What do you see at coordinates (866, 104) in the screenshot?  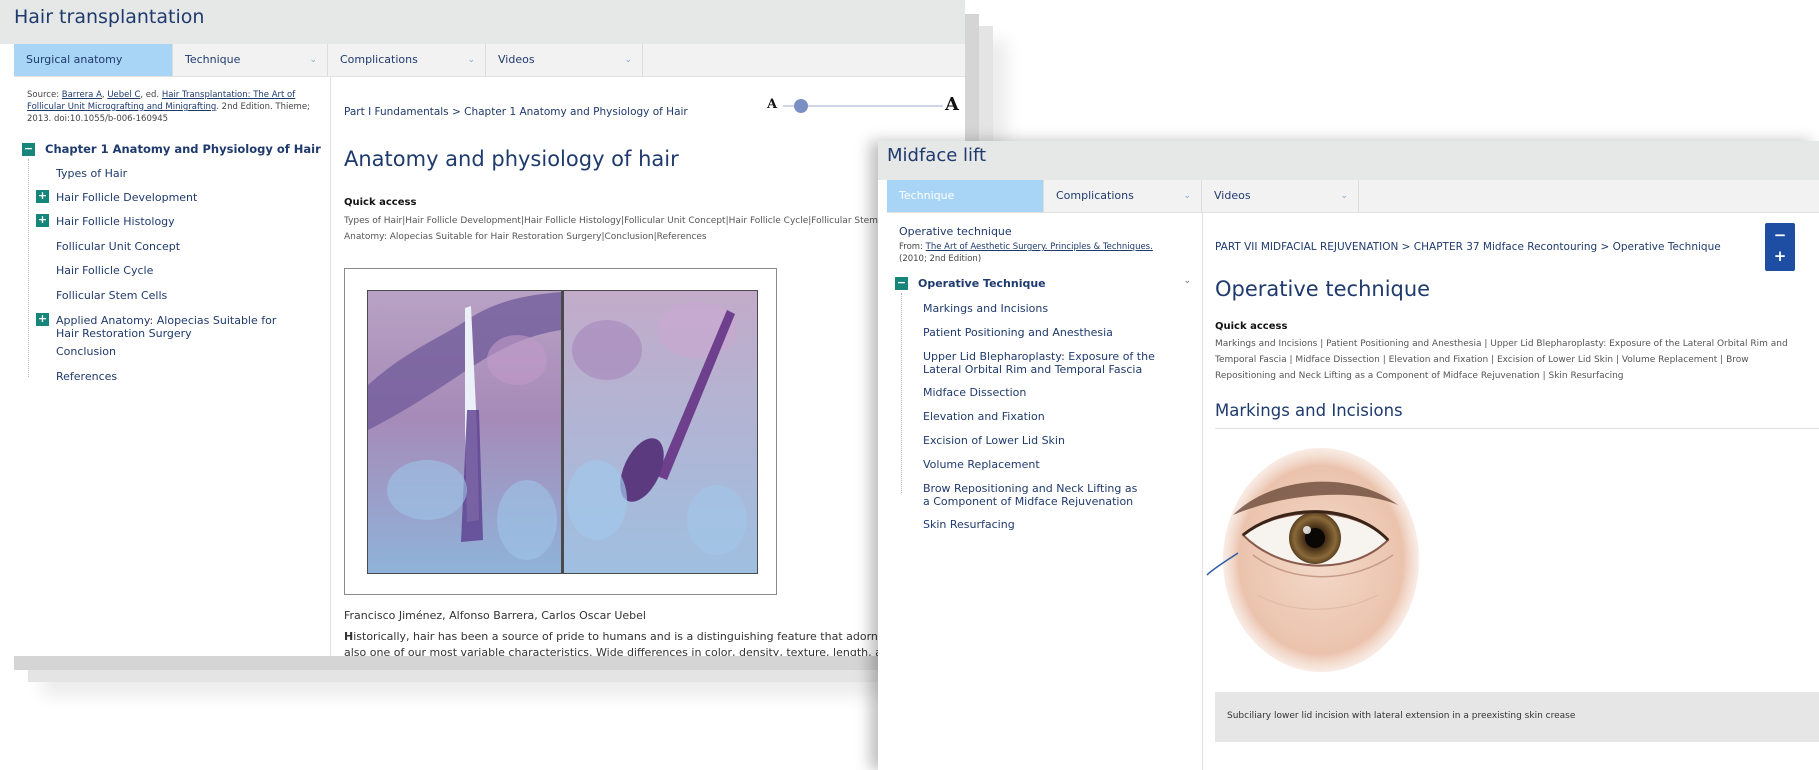 I see `font-size-slider: A A` at bounding box center [866, 104].